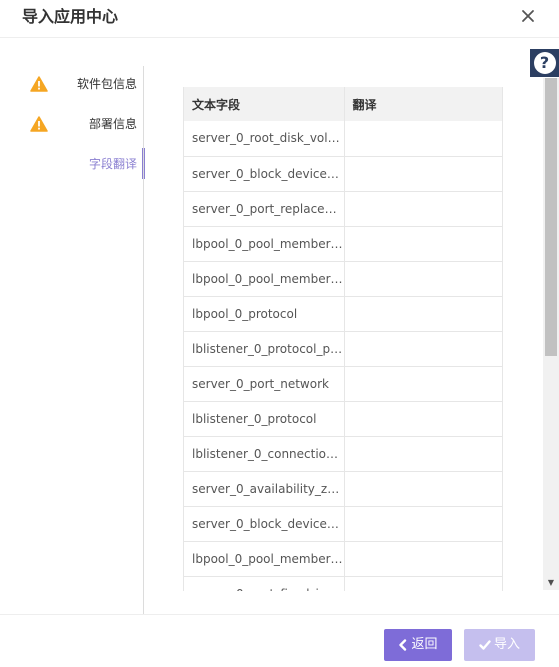 The height and width of the screenshot is (667, 559). Describe the element at coordinates (264, 419) in the screenshot. I see `field-cell: lblistener_0_protocol` at that location.